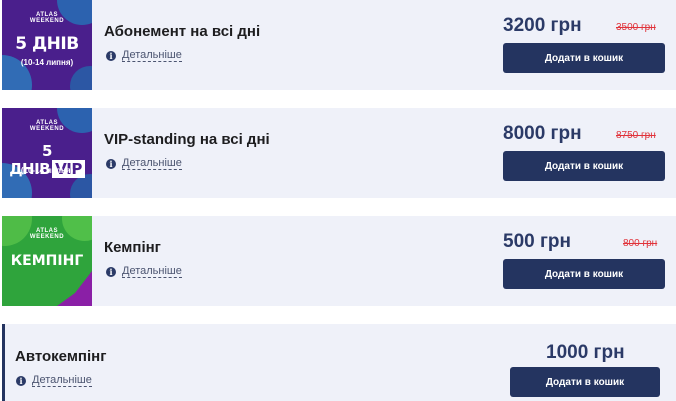  What do you see at coordinates (537, 241) in the screenshot?
I see `ticket-price: 500 грн` at bounding box center [537, 241].